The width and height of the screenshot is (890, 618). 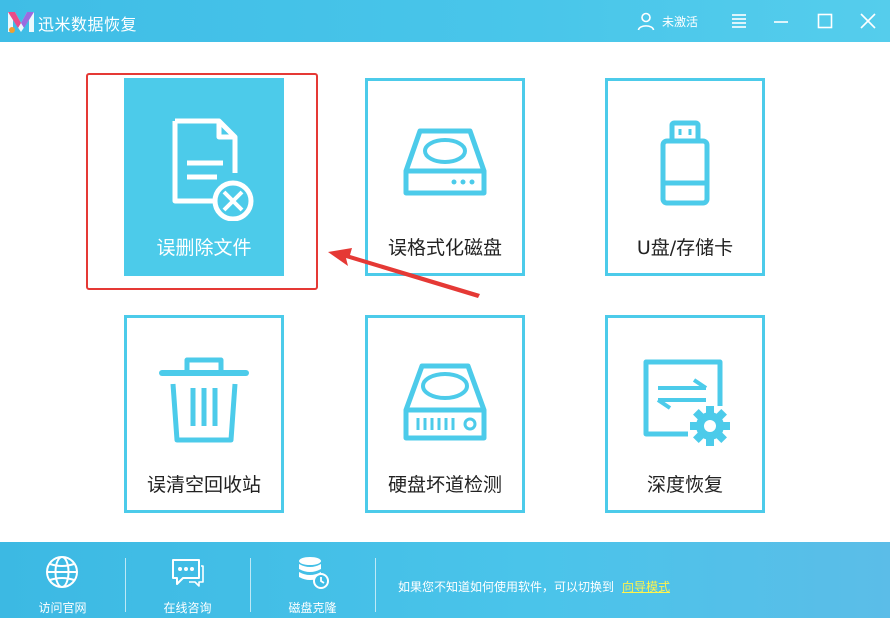 I want to click on tile-label: 深度恢复, so click(x=684, y=485).